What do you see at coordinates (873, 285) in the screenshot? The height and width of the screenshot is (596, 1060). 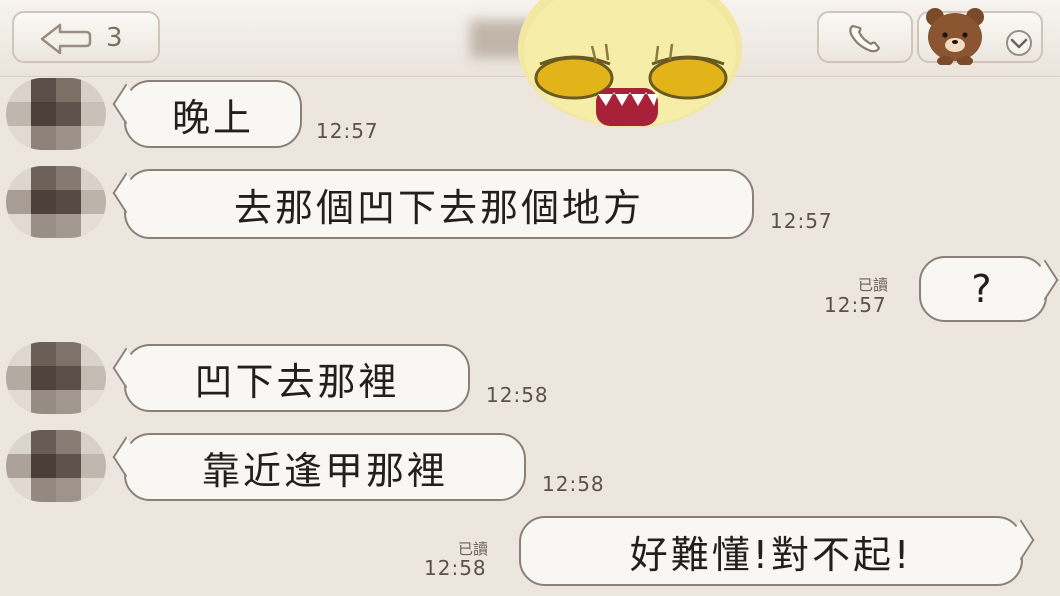 I see `read-receipt: 已讀` at bounding box center [873, 285].